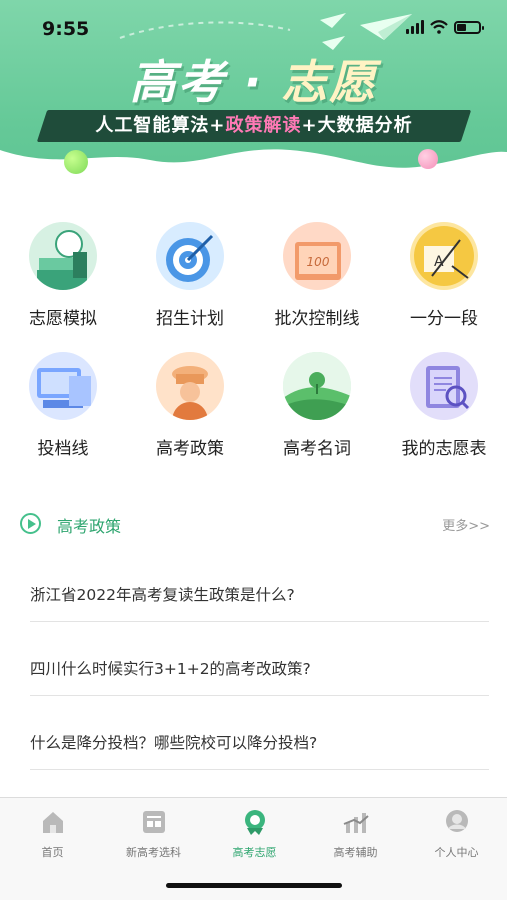 Image resolution: width=507 pixels, height=900 pixels. What do you see at coordinates (439, 27) in the screenshot?
I see `wifi-icon` at bounding box center [439, 27].